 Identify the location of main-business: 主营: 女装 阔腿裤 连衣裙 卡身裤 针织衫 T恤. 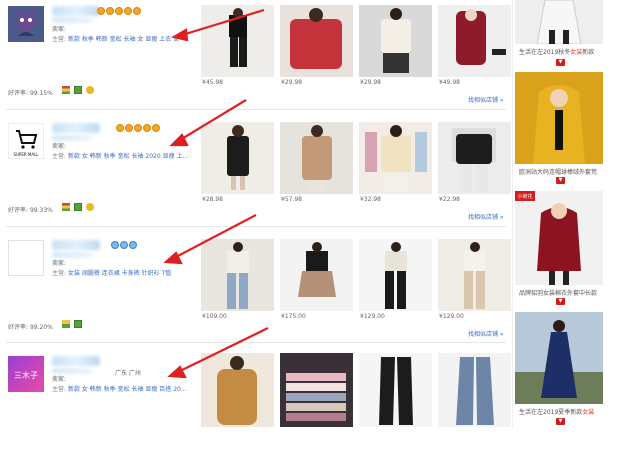
(111, 272).